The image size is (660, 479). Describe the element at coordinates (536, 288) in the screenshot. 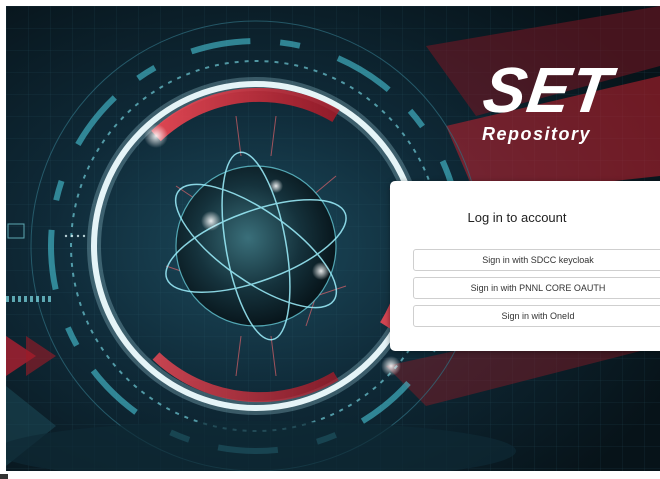

I see `sign-in-pnnl-core-oauth-button: Sign in with PNNL CORE OAUTH` at that location.